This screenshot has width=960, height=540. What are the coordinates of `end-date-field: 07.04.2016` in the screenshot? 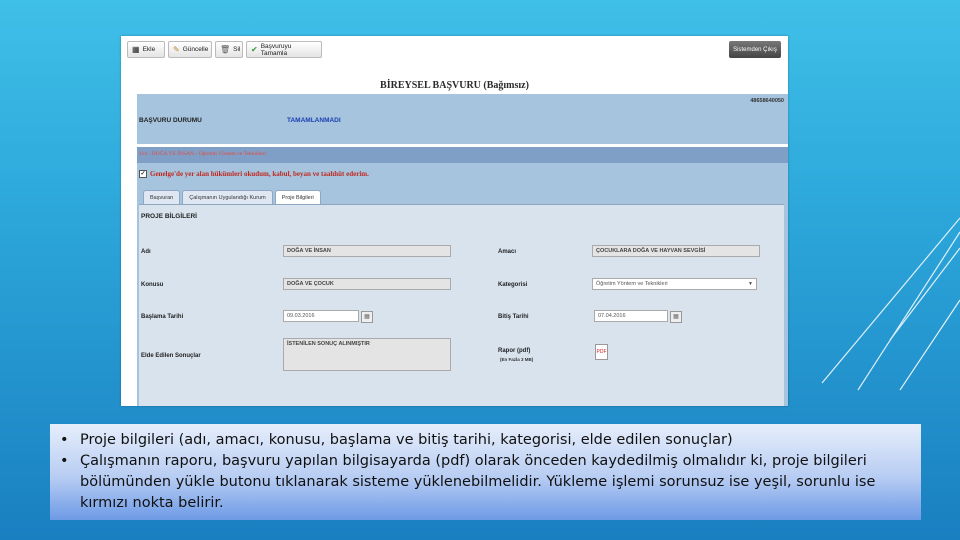 It's located at (631, 316).